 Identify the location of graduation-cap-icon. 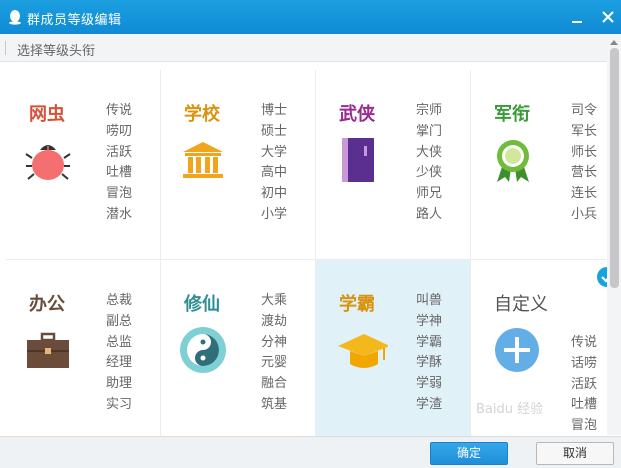
(363, 351).